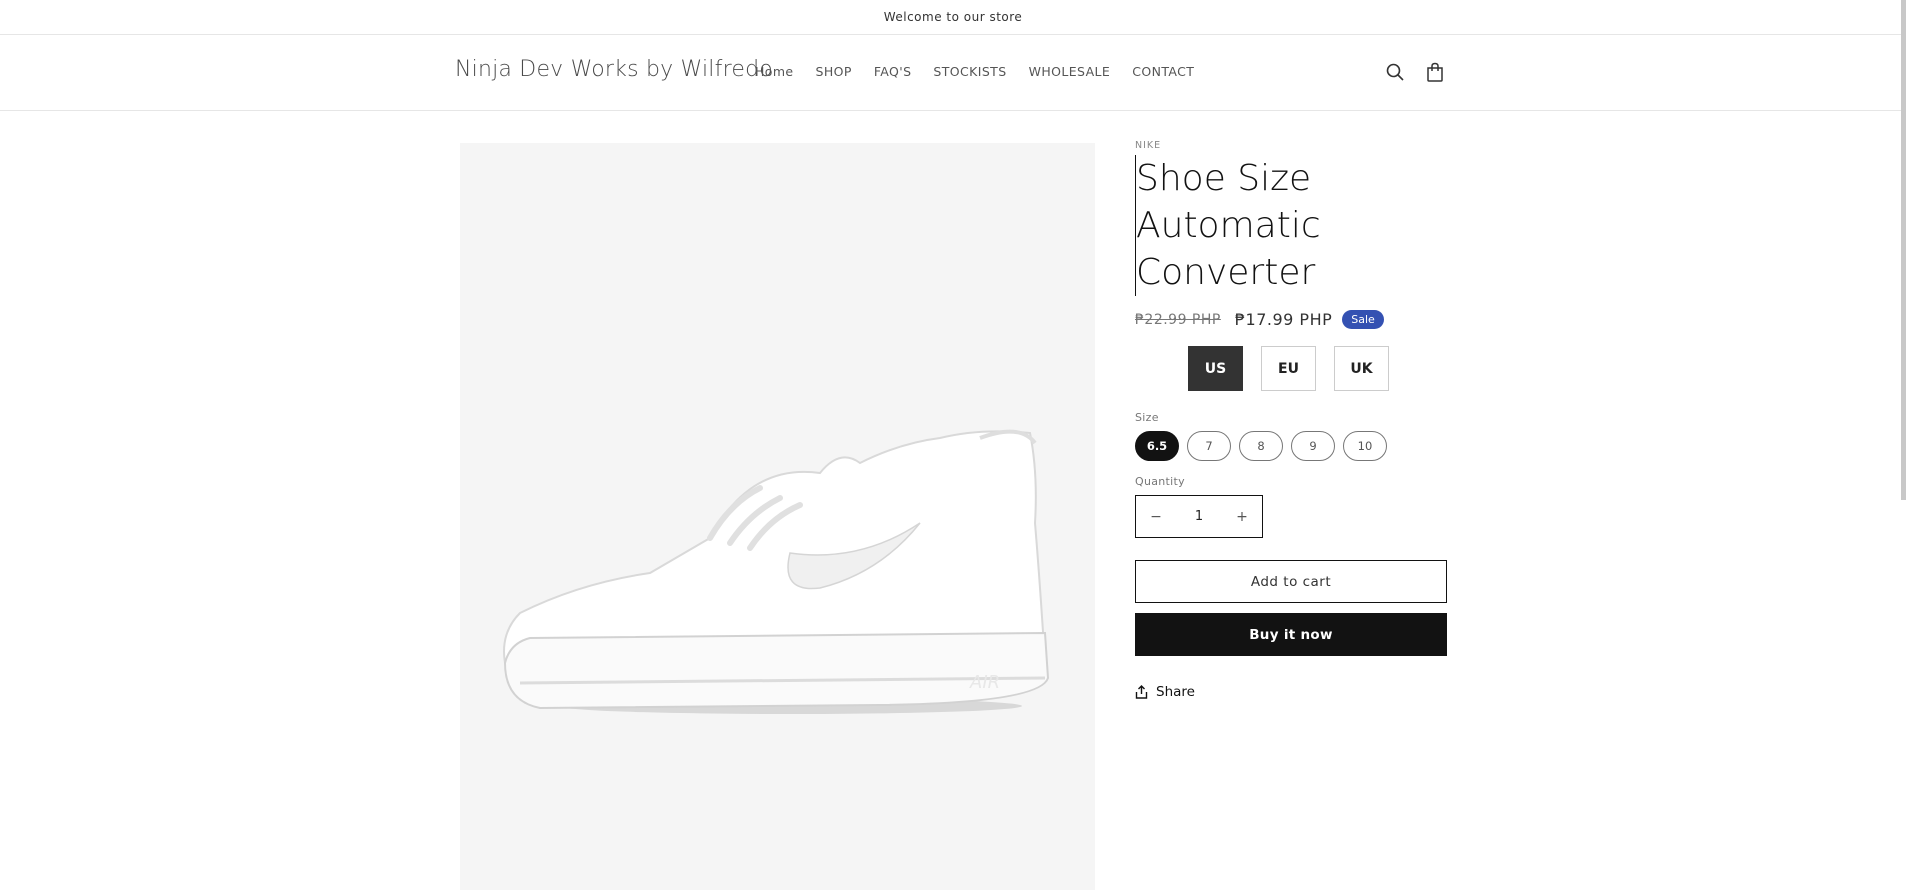  What do you see at coordinates (1209, 446) in the screenshot?
I see `size-option: 7` at bounding box center [1209, 446].